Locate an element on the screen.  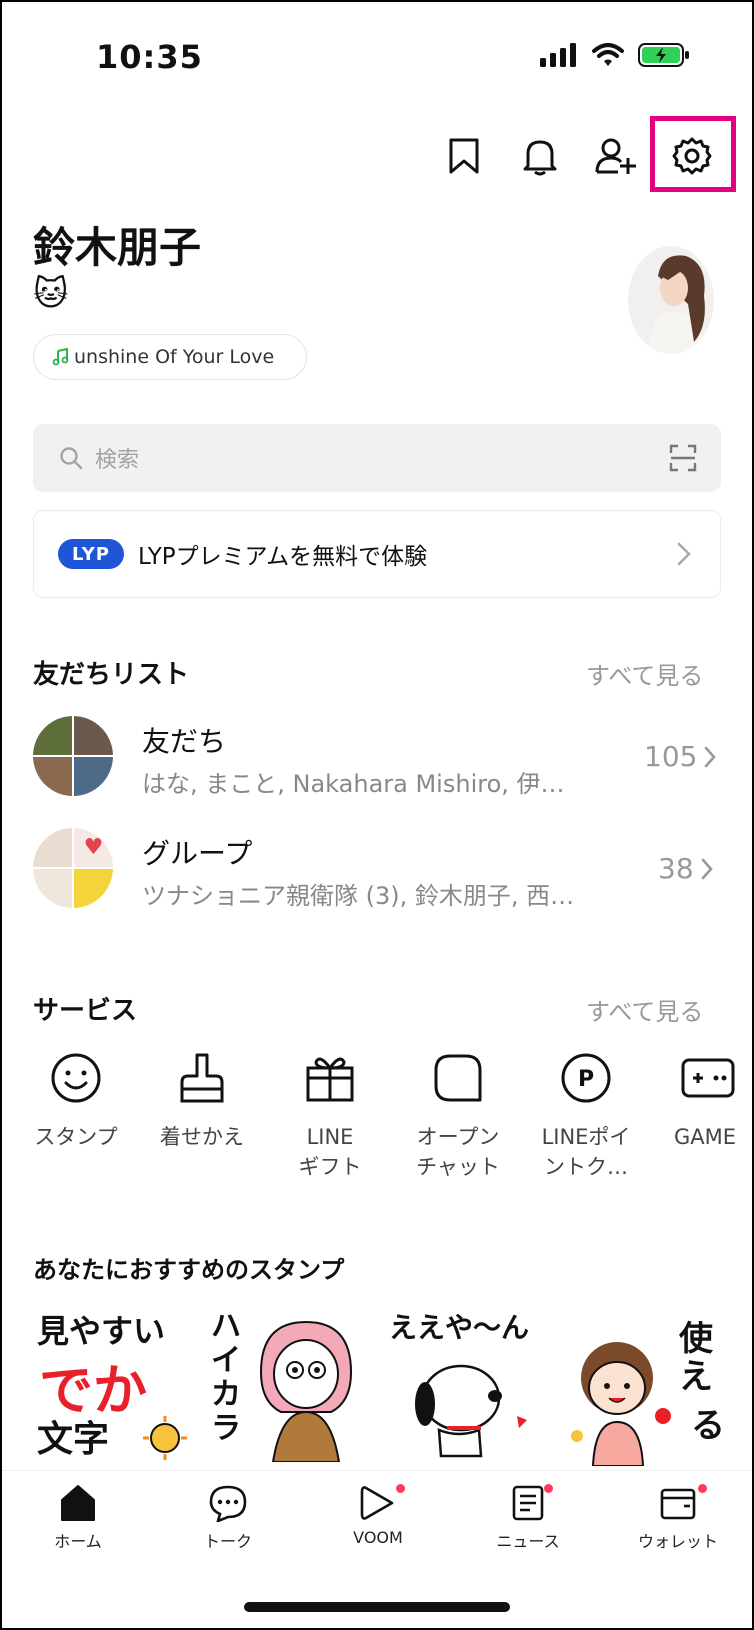
notifications-button is located at coordinates (540, 156).